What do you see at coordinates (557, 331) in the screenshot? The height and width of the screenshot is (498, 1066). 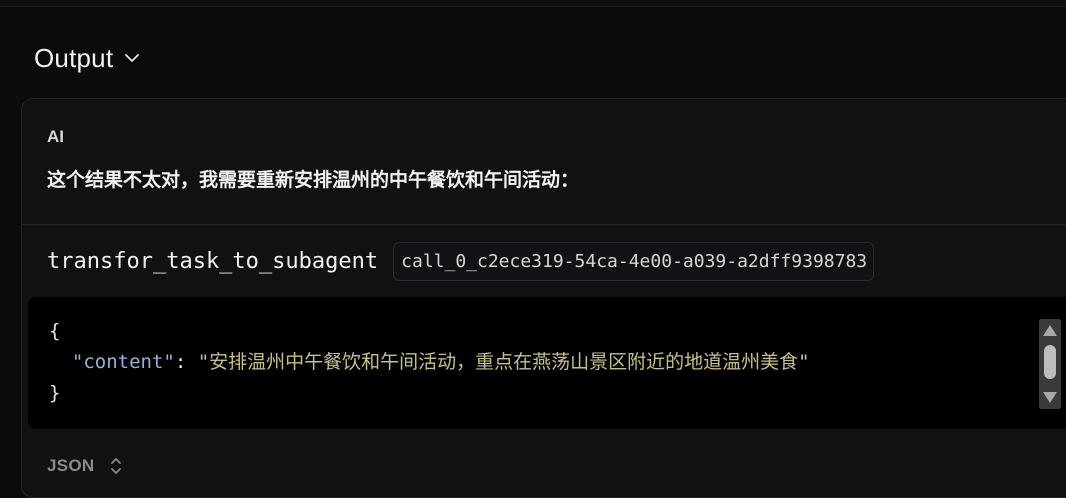 I see `code-line-open: {` at bounding box center [557, 331].